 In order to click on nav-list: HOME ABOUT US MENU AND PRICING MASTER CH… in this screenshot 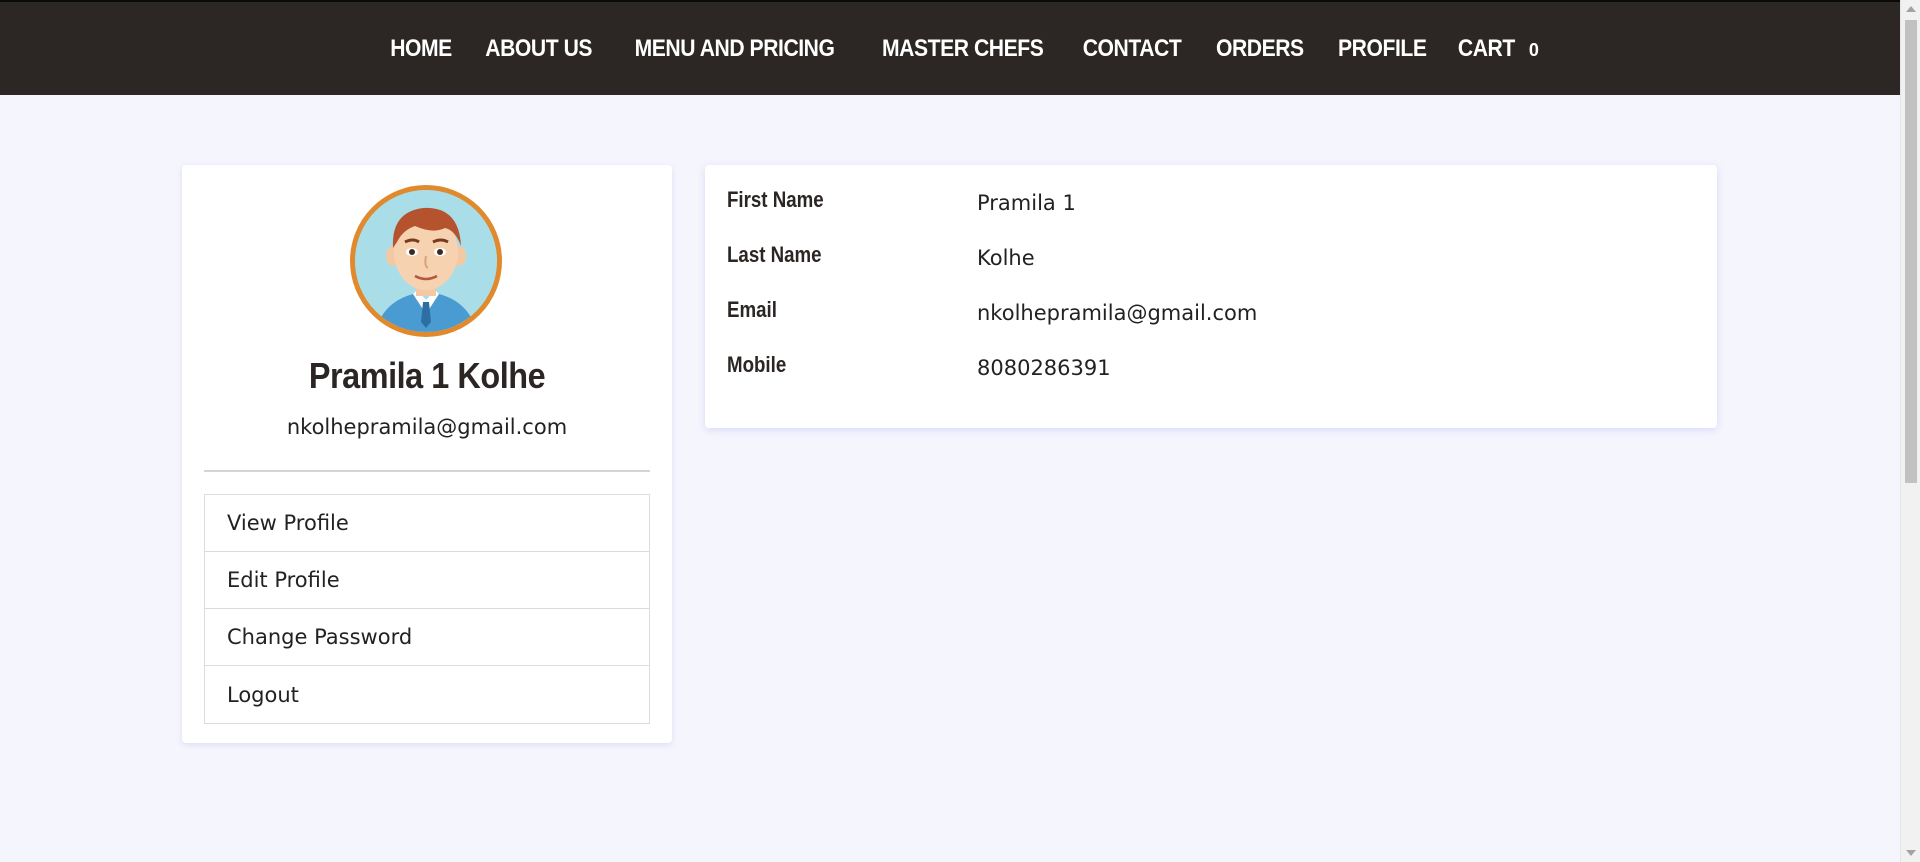, I will do `click(957, 49)`.